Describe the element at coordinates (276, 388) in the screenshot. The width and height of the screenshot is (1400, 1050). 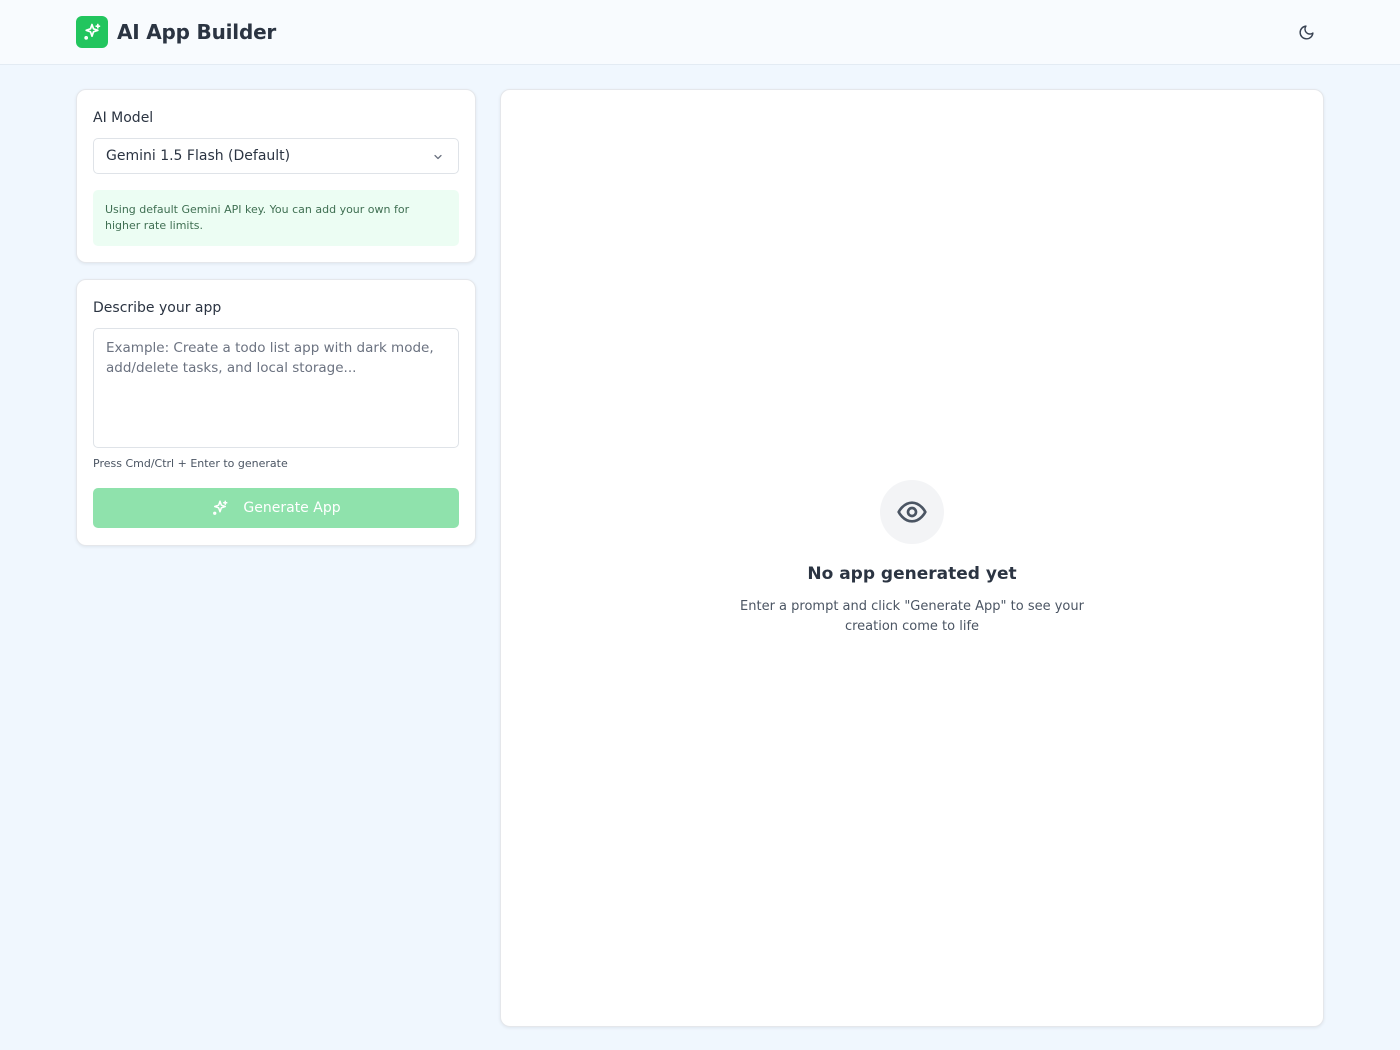
I see `prompt-textarea` at that location.